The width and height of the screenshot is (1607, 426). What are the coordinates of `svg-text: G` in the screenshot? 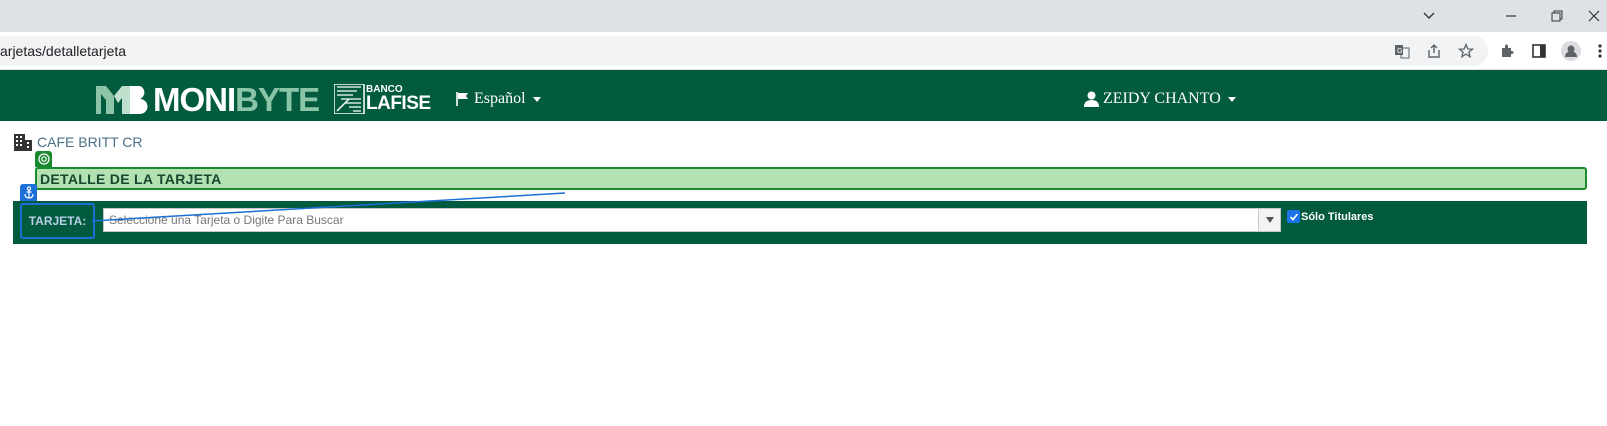 It's located at (1399, 51).